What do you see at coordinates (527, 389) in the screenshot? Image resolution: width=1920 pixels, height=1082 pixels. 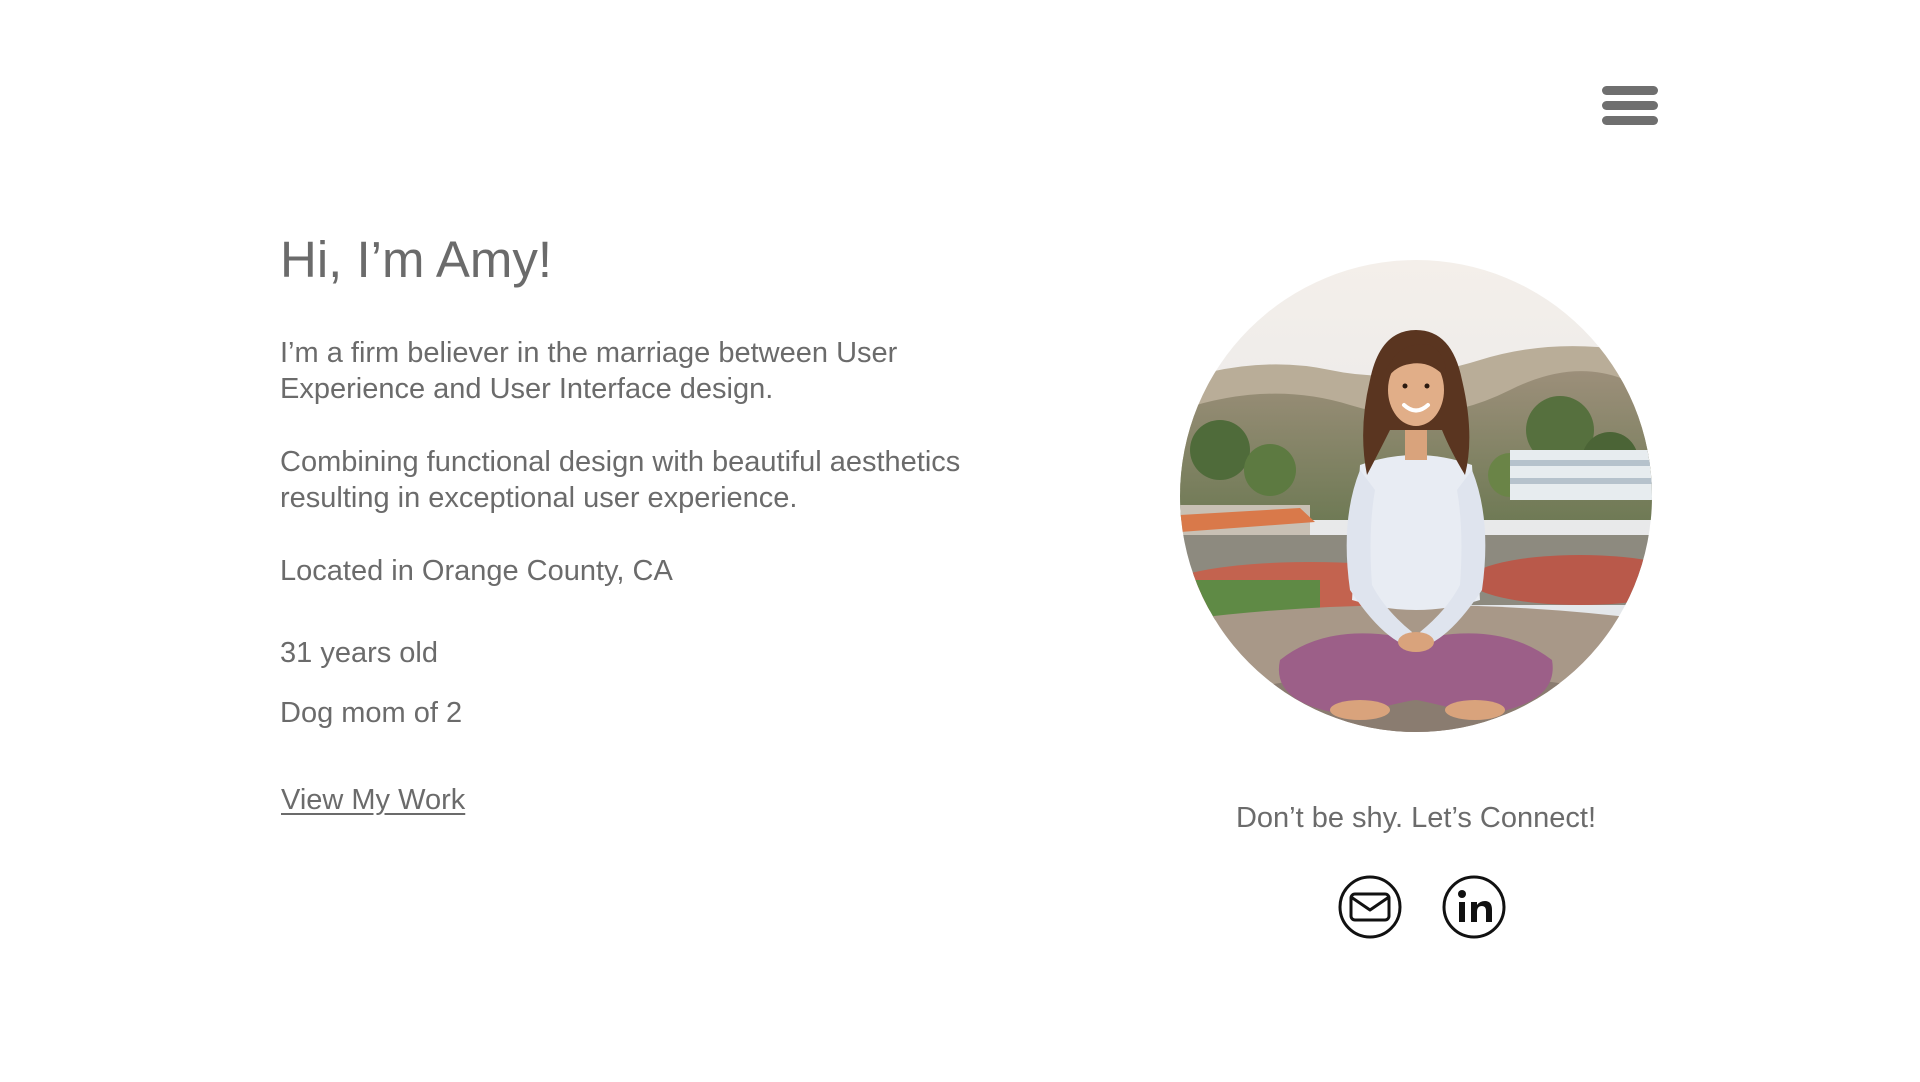 I see `belief-line-2: Experience and User Interface design.` at bounding box center [527, 389].